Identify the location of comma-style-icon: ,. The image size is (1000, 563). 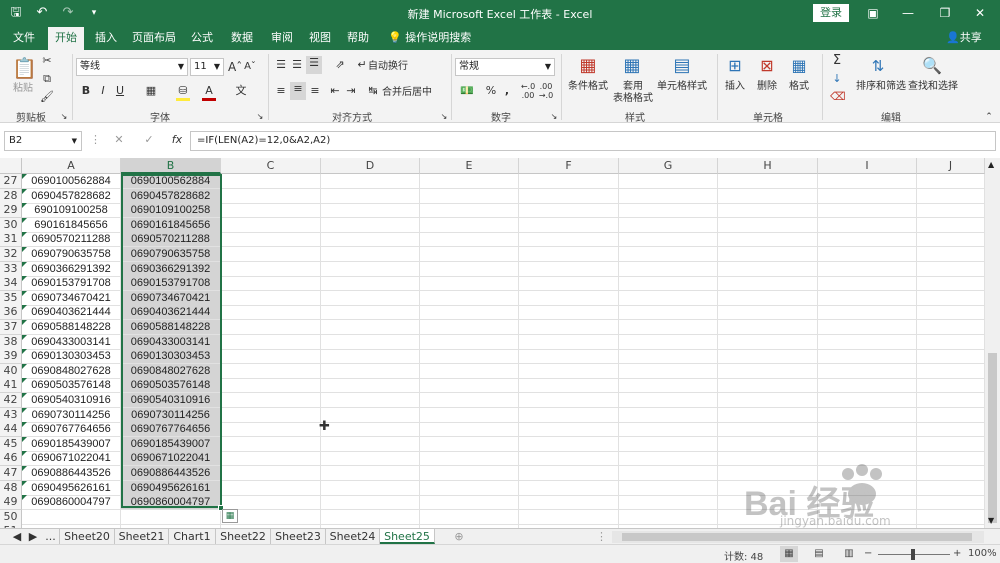
(507, 91).